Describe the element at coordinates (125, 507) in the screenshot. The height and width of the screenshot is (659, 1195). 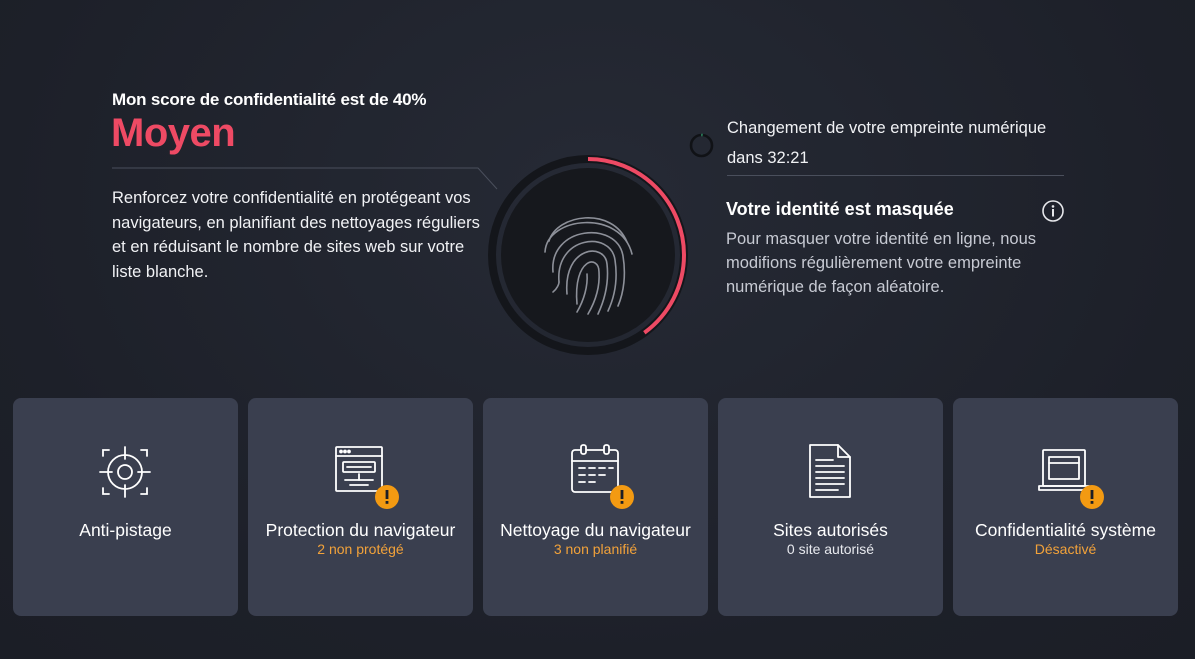
I see `card-anti-tracking: Anti-pistage` at that location.